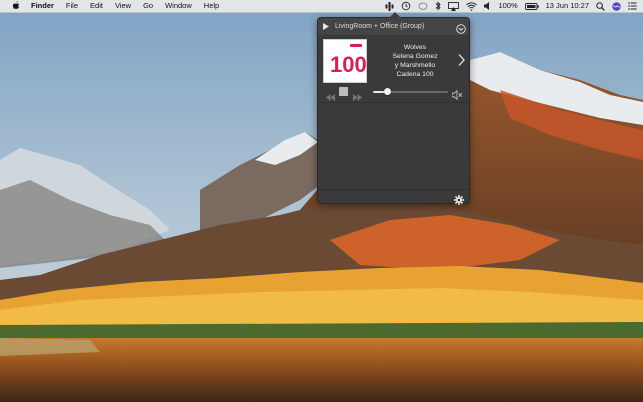  I want to click on battery-icon, so click(531, 6).